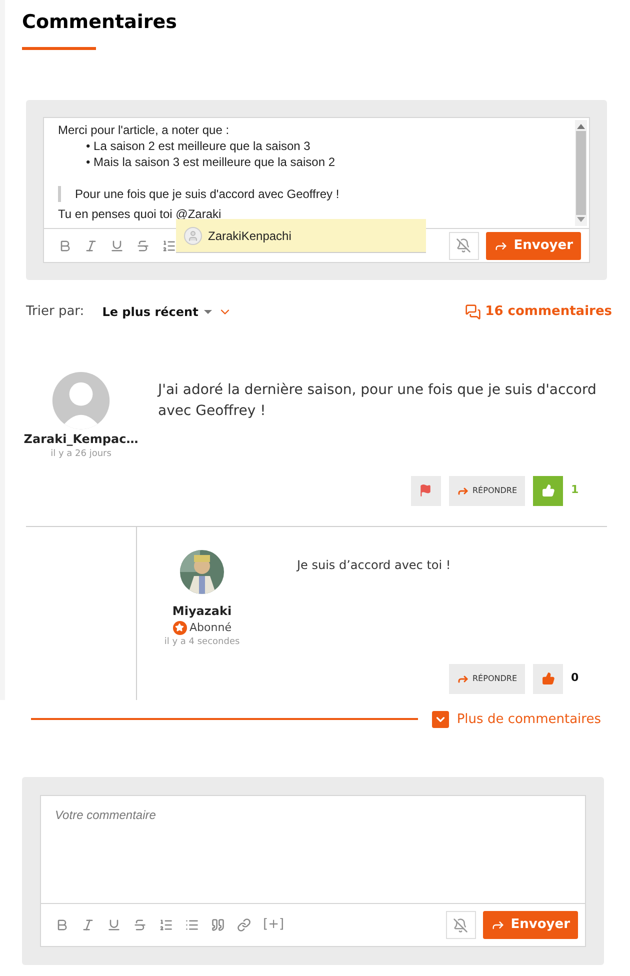 The height and width of the screenshot is (976, 630). Describe the element at coordinates (373, 565) in the screenshot. I see `comment-text: Je suis d’accord avec toi !` at that location.